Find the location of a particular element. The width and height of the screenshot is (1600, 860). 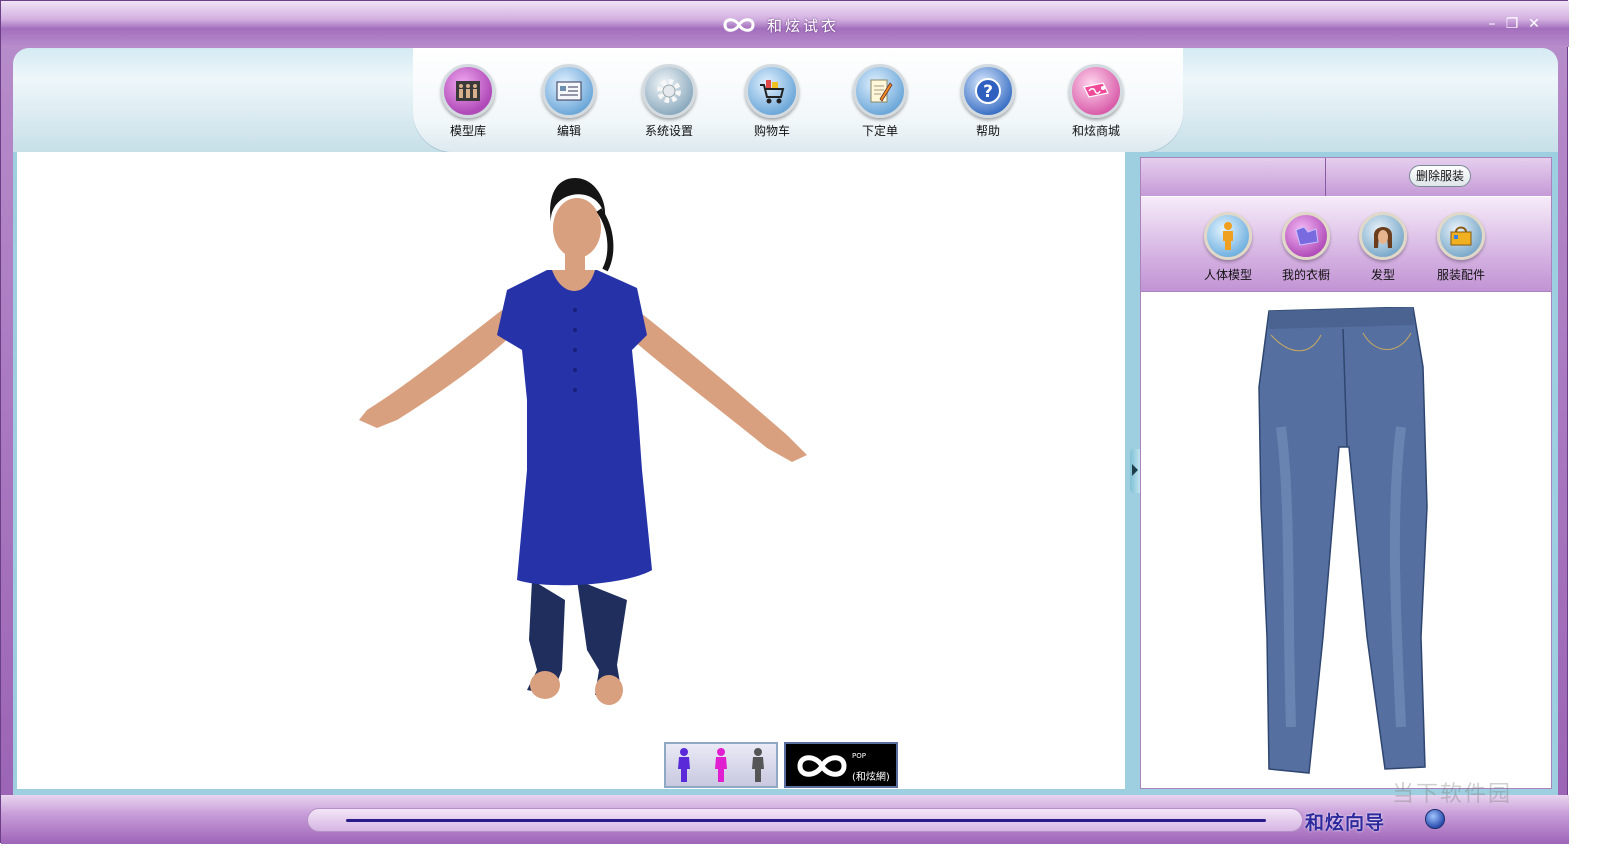

clothing-preview-area is located at coordinates (1346, 541).